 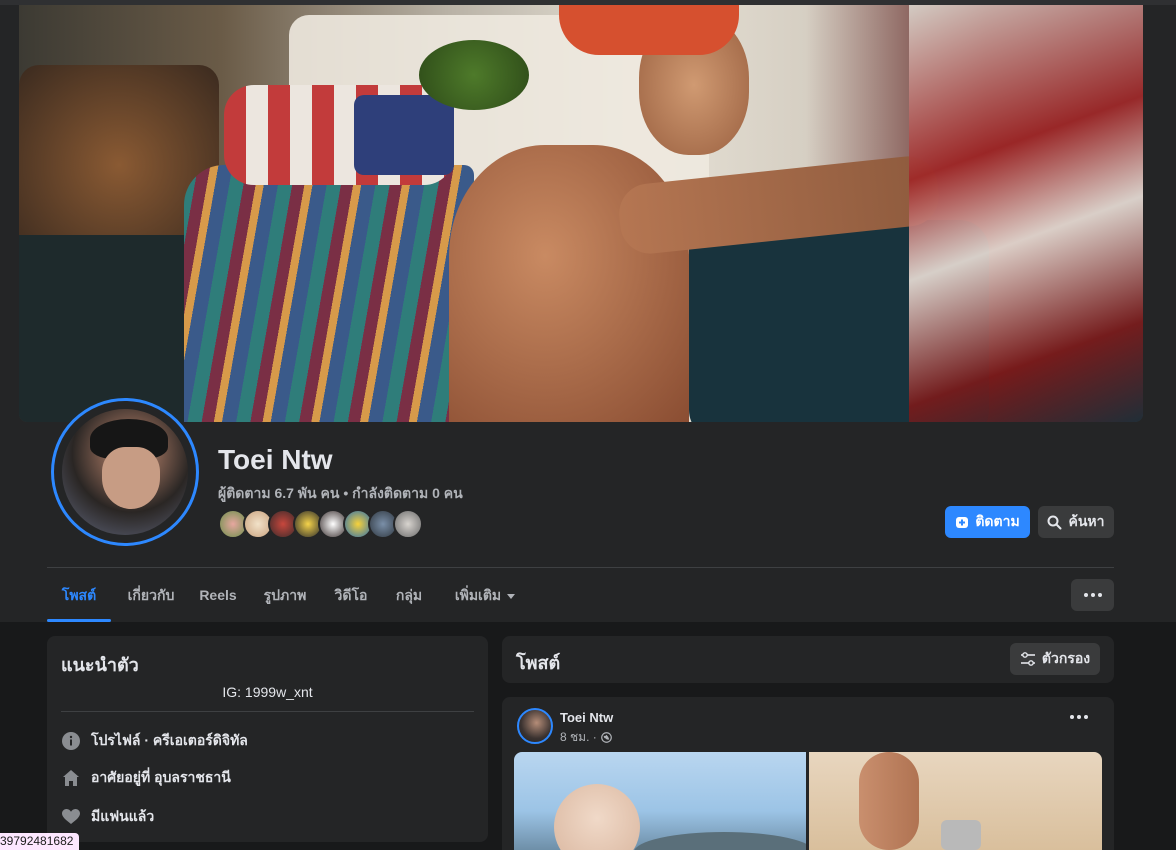 What do you see at coordinates (478, 595) in the screenshot?
I see `tab-more-label: เพิ่มเติม` at bounding box center [478, 595].